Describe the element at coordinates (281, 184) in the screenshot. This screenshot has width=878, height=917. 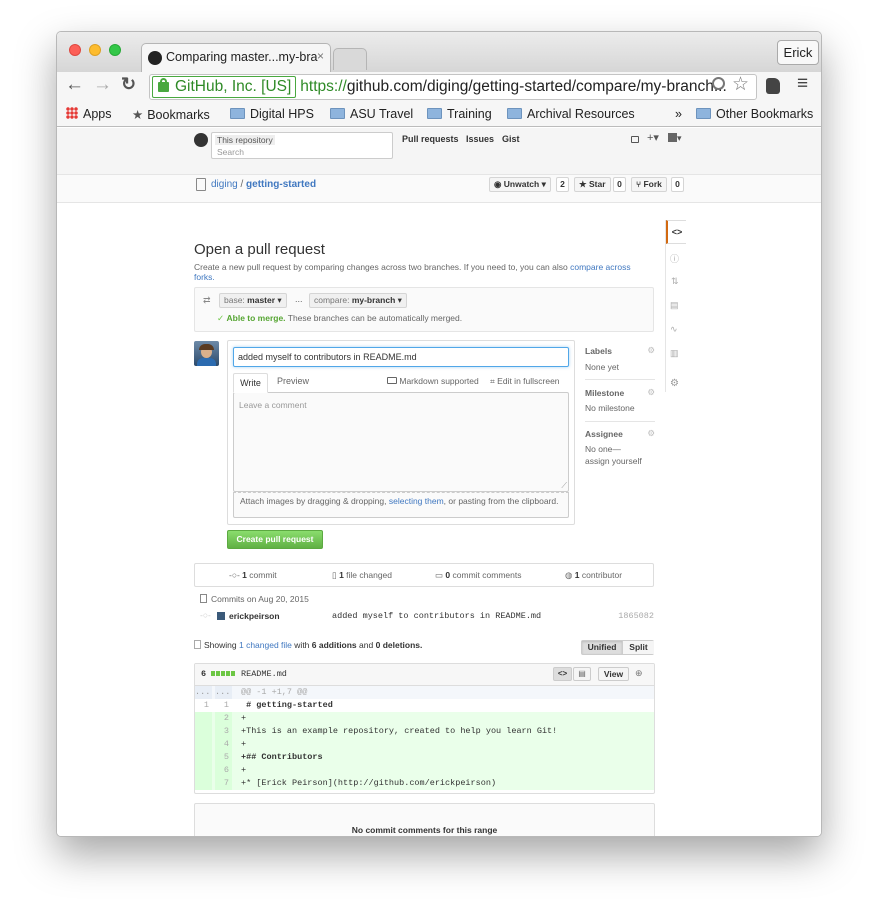
I see `repo-name-link: getting-started` at that location.